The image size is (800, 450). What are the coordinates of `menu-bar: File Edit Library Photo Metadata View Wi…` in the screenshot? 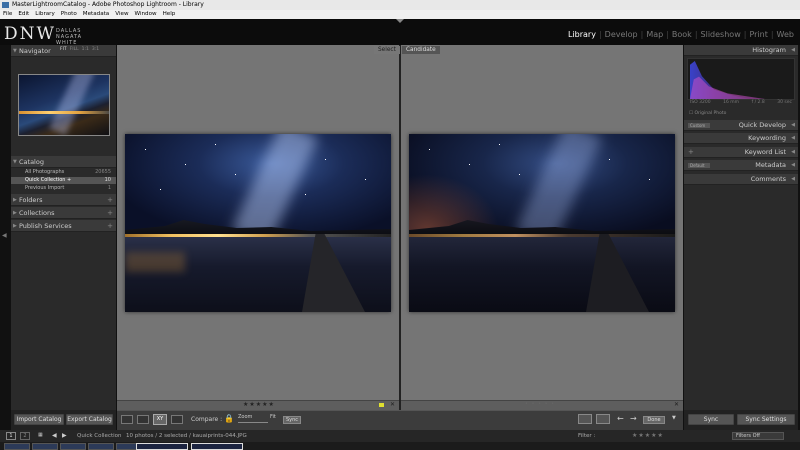 It's located at (400, 14).